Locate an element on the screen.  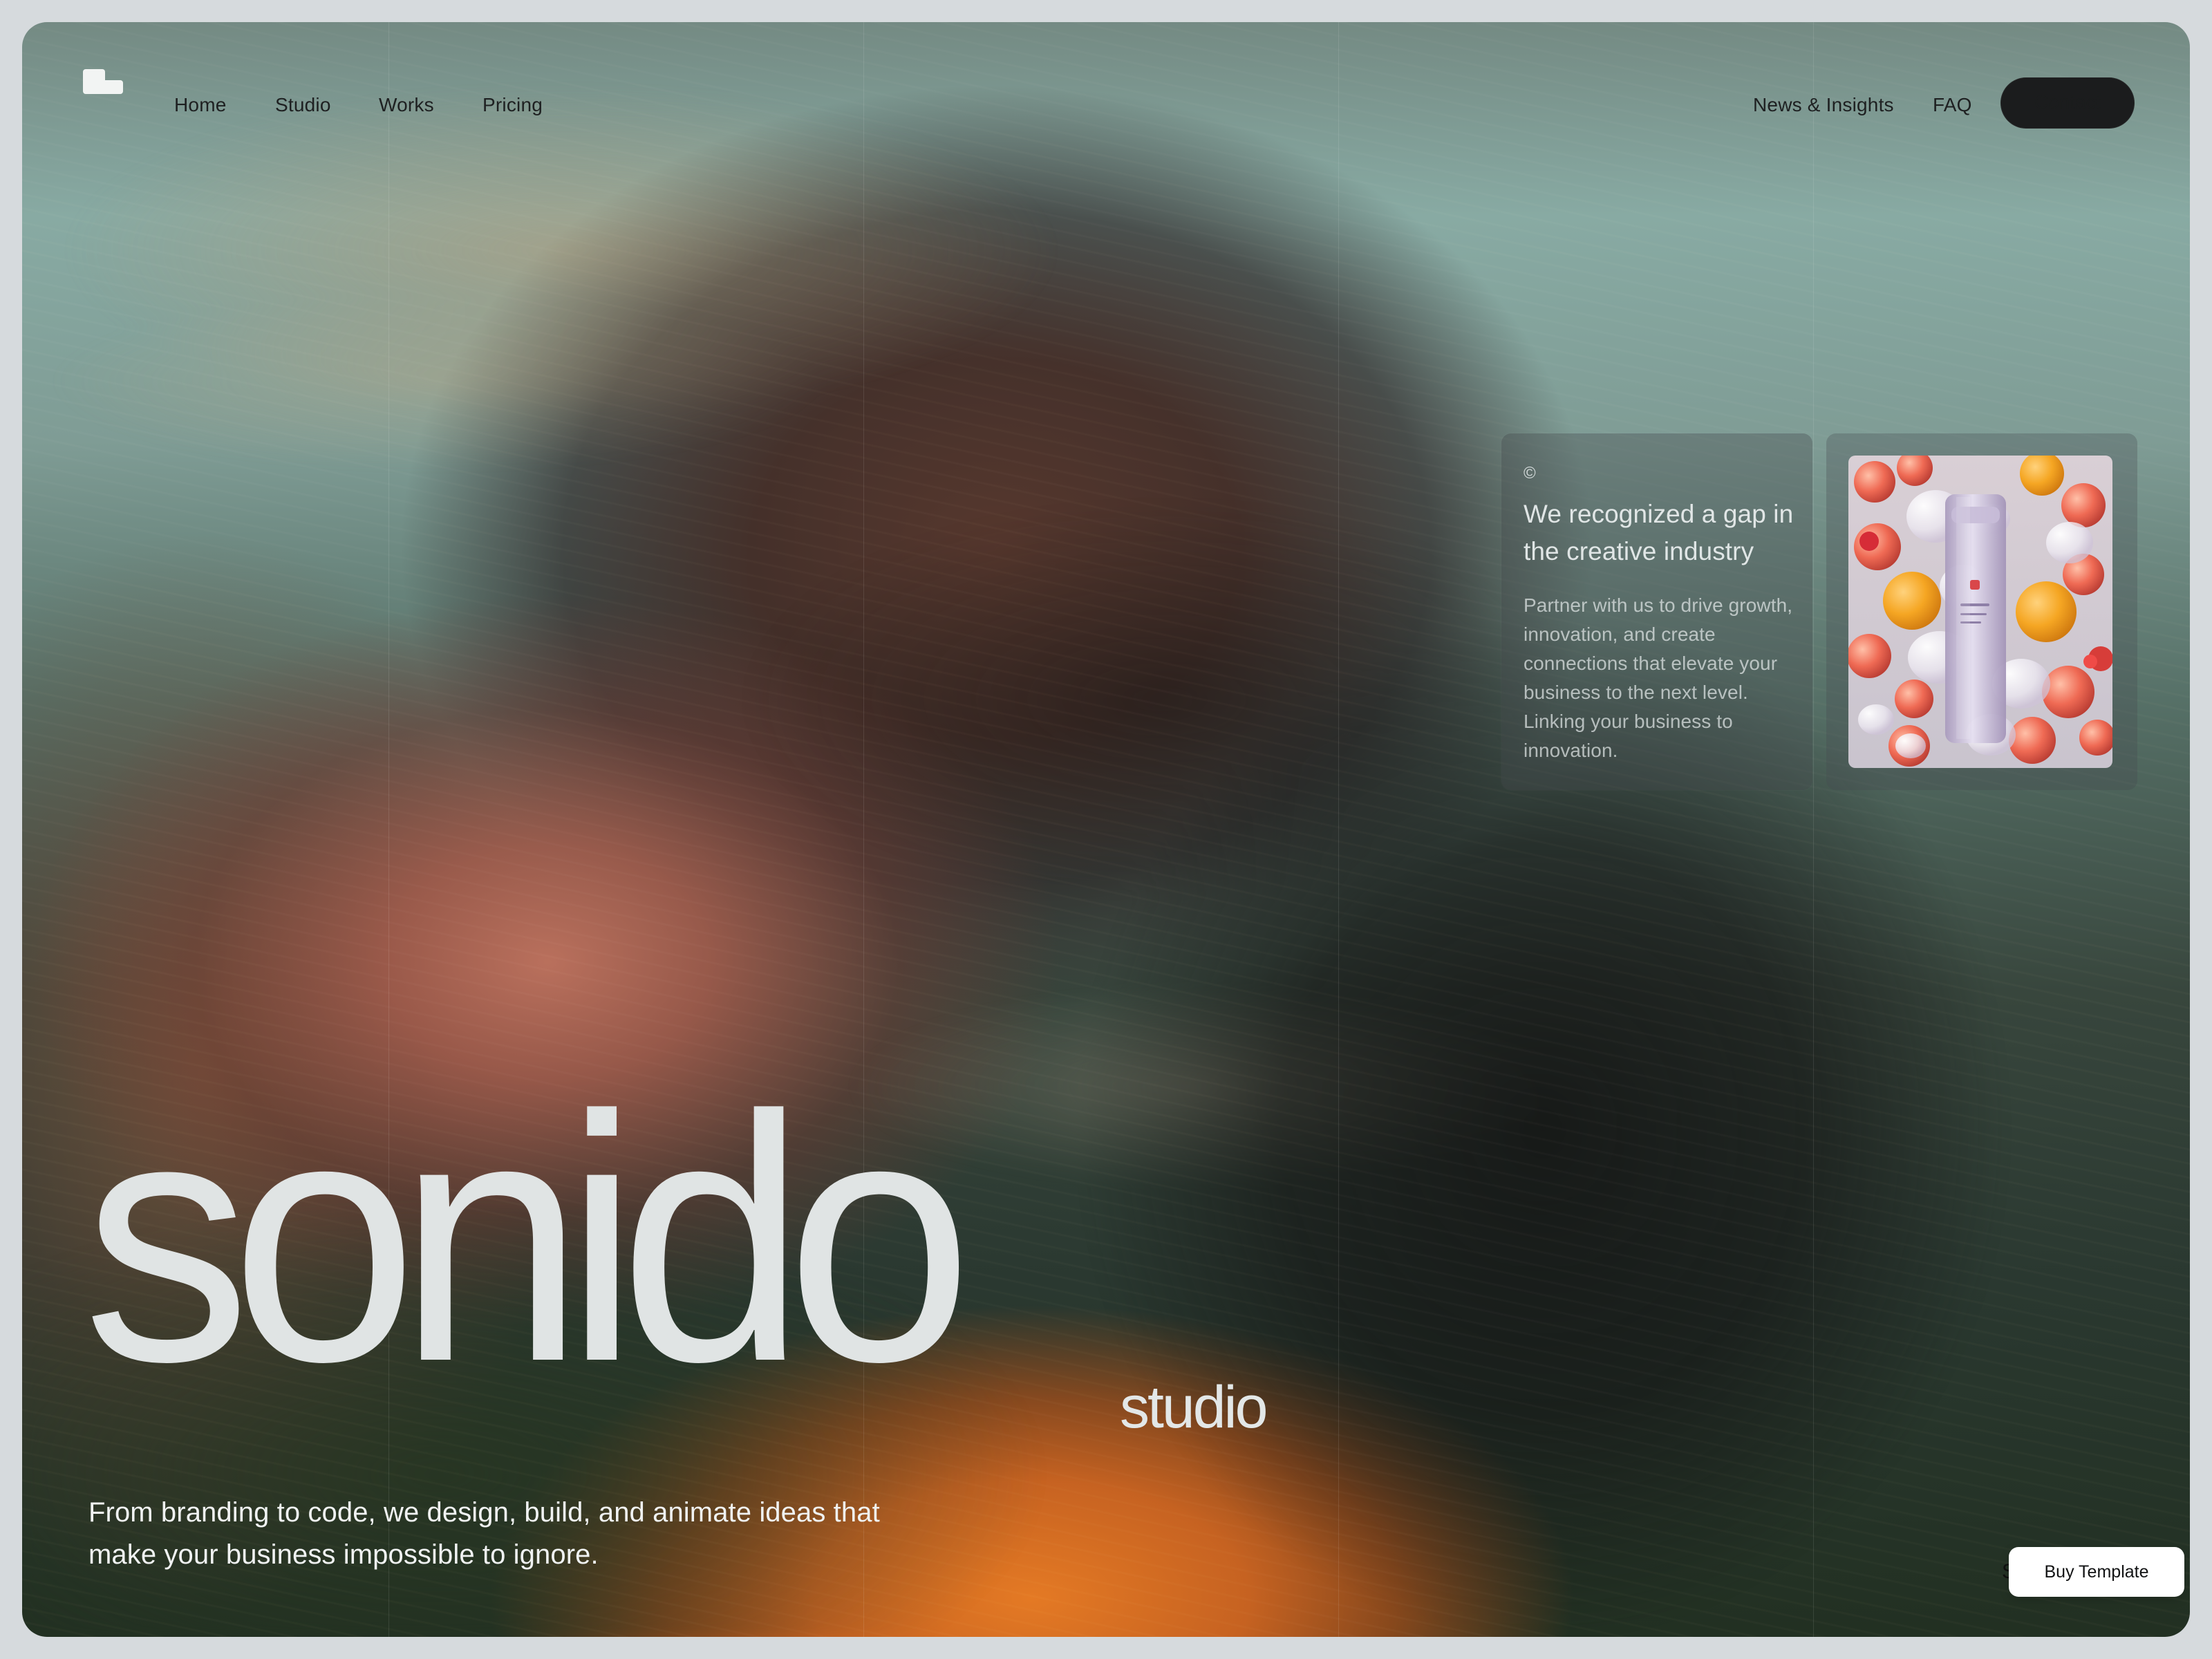
copyright-icon: © is located at coordinates (1530, 473).